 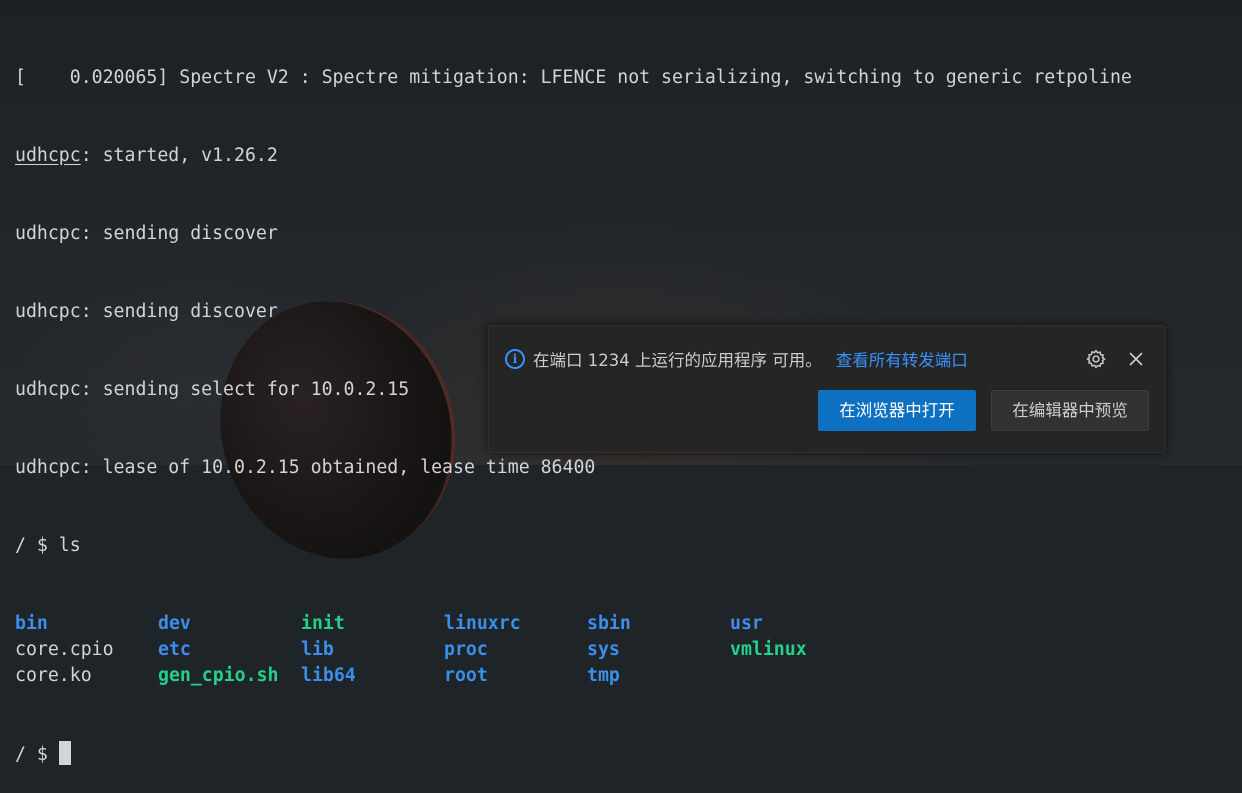 What do you see at coordinates (53, 675) in the screenshot?
I see `ls-entry-file: core.ko` at bounding box center [53, 675].